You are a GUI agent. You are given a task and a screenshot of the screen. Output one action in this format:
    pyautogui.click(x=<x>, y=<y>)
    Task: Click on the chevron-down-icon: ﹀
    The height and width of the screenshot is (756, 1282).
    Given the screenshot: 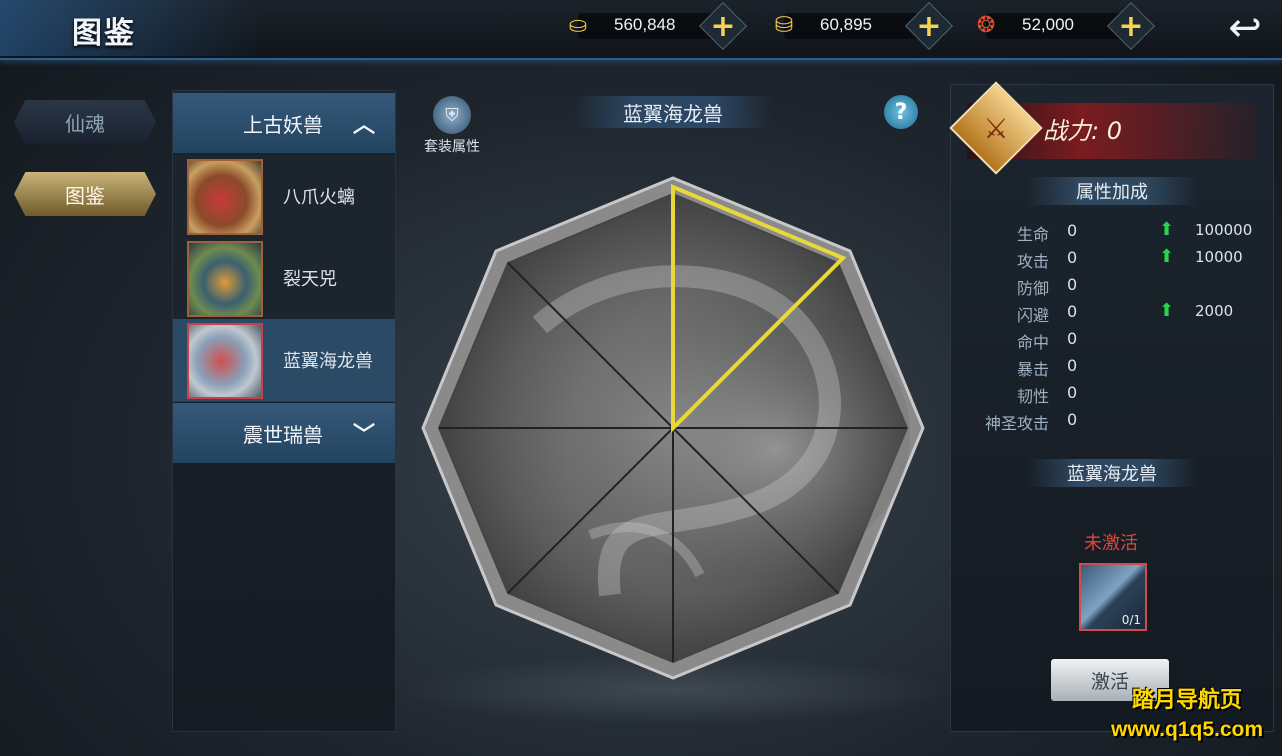 What is the action you would take?
    pyautogui.click(x=364, y=435)
    